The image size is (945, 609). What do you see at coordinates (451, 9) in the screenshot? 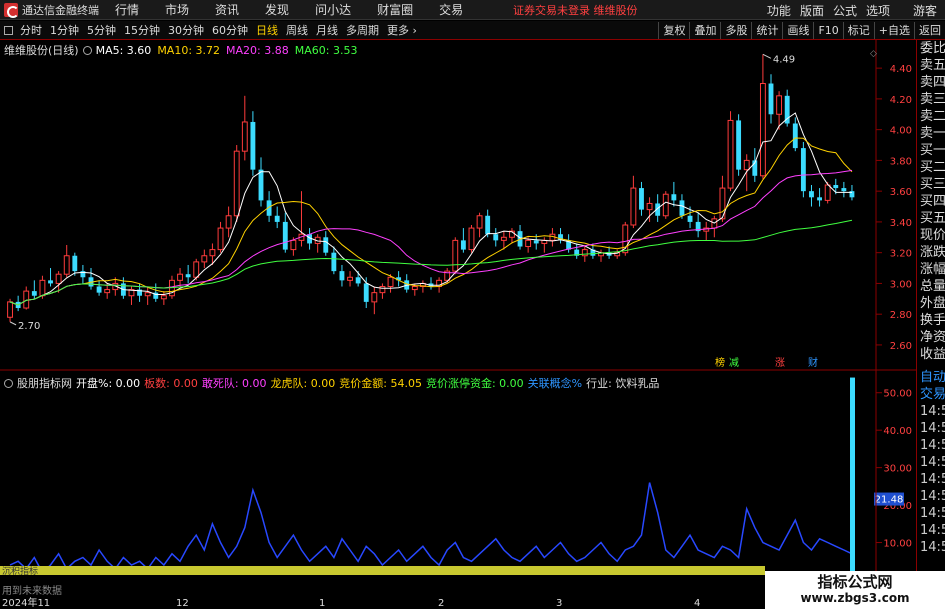
I see `menu-trade: 交易` at bounding box center [451, 9].